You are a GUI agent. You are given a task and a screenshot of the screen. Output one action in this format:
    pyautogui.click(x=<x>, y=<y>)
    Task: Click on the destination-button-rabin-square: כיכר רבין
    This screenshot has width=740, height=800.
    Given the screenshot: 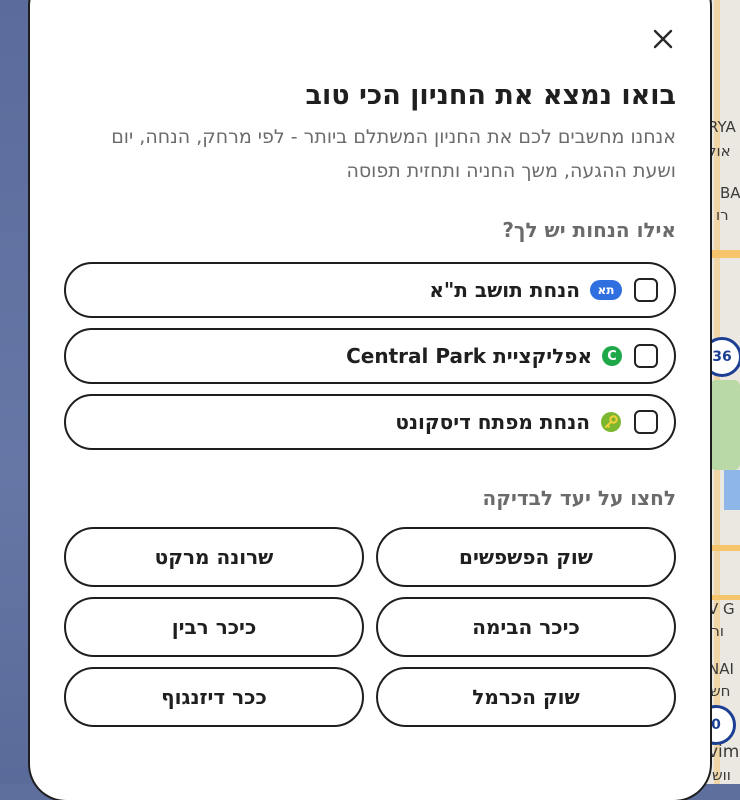 What is the action you would take?
    pyautogui.click(x=214, y=627)
    